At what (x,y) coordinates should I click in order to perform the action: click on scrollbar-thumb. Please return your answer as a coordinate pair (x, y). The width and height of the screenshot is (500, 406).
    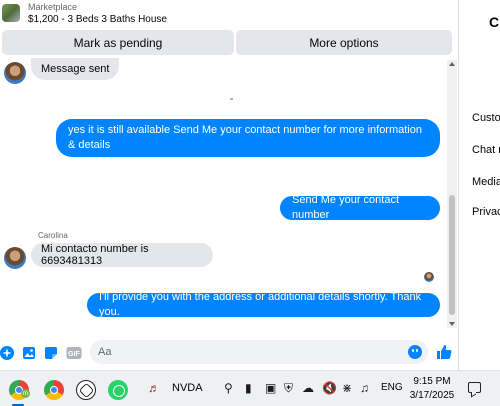
    Looking at the image, I should click on (452, 255).